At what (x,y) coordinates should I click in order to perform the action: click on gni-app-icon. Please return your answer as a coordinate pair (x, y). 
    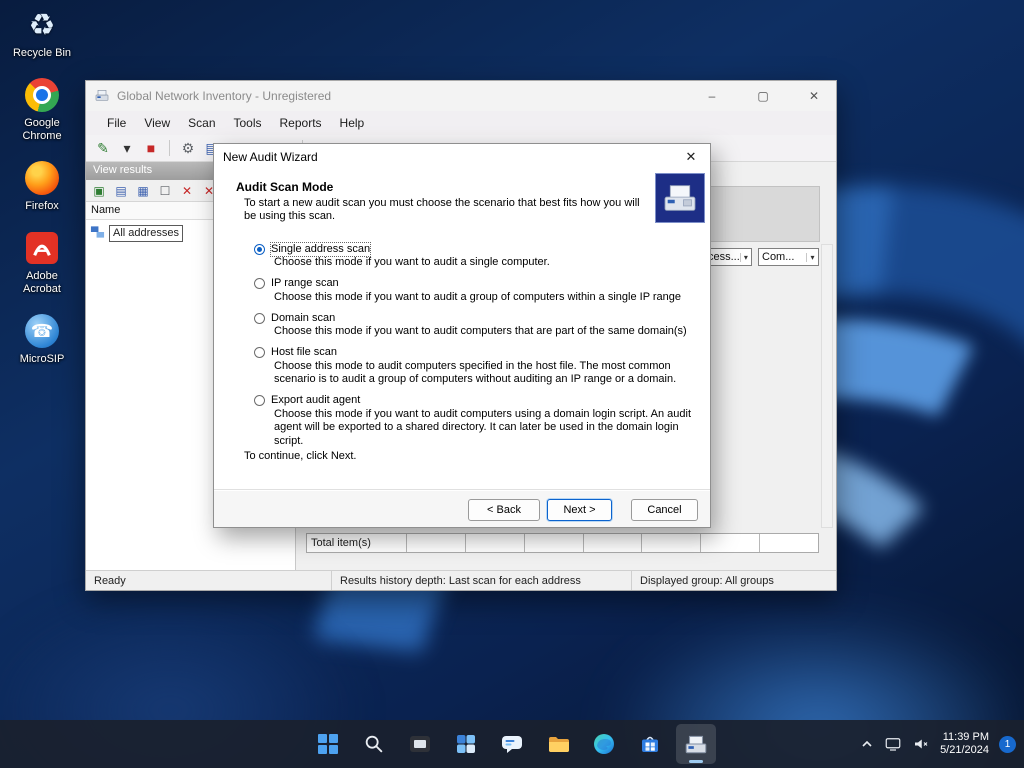
    Looking at the image, I should click on (696, 744).